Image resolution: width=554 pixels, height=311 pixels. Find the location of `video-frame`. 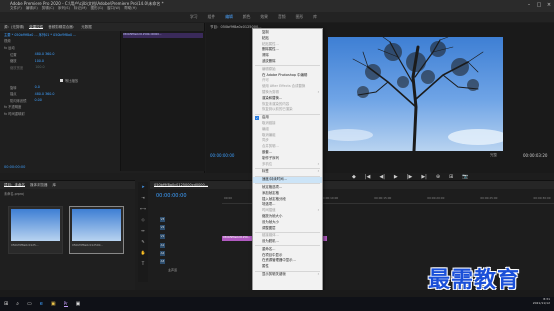

video-frame is located at coordinates (415, 94).